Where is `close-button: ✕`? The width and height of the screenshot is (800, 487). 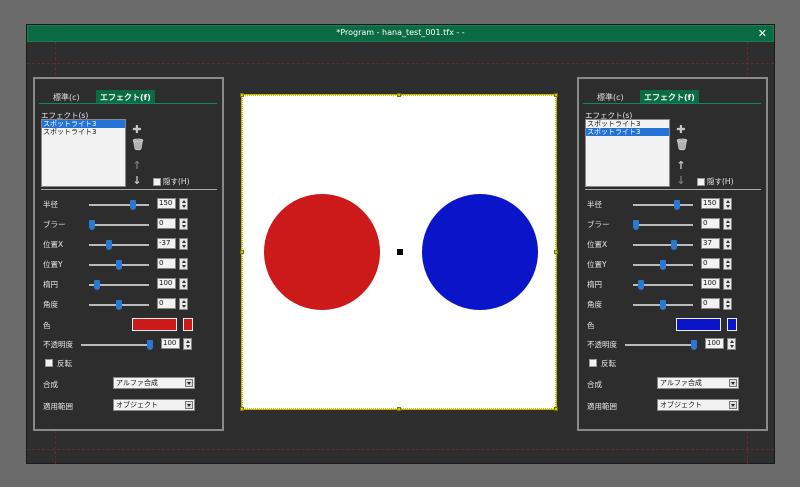
close-button: ✕ is located at coordinates (762, 33).